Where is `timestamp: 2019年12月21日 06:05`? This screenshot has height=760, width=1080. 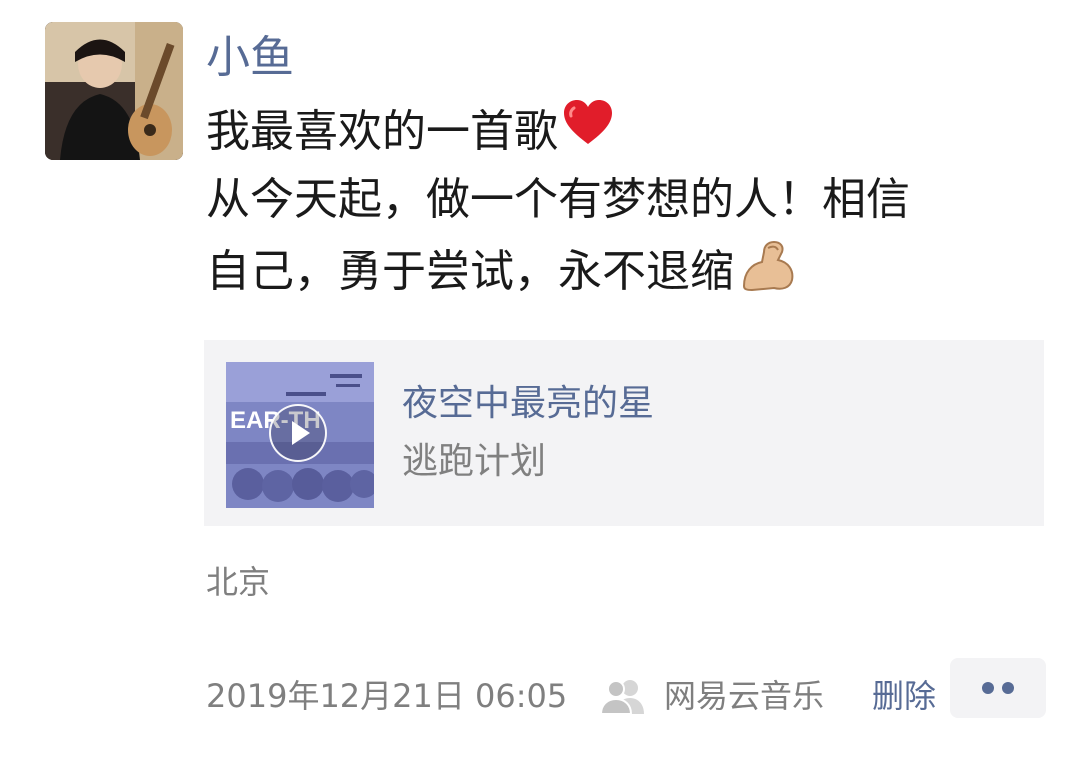
timestamp: 2019年12月21日 06:05 is located at coordinates (387, 696).